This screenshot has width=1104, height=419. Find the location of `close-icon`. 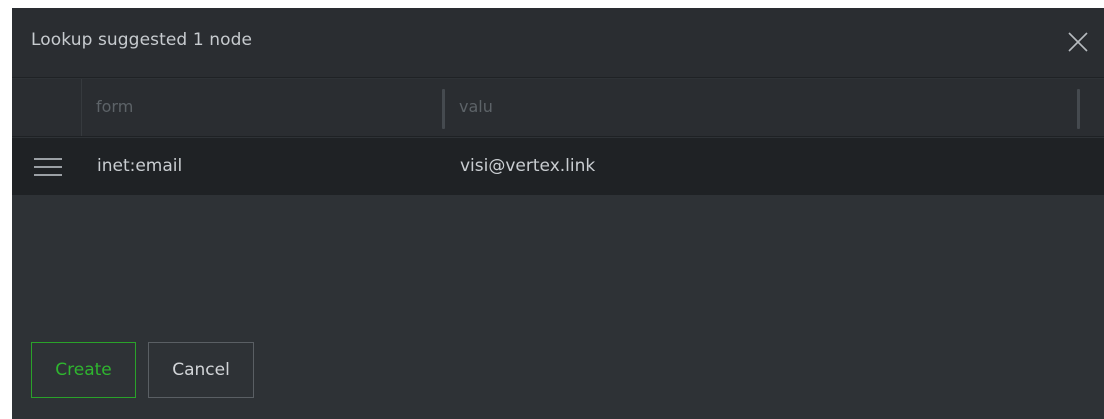

close-icon is located at coordinates (1078, 42).